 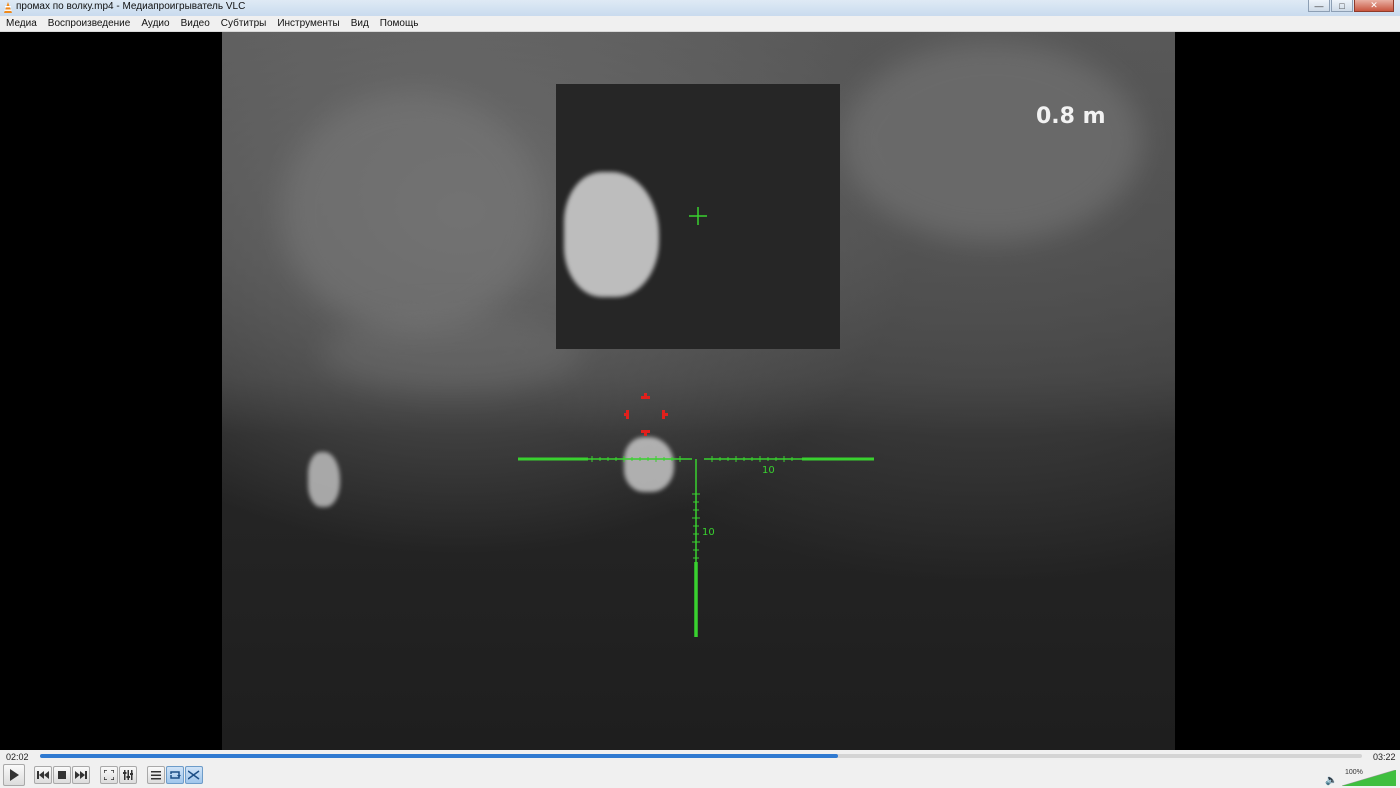 What do you see at coordinates (439, 756) in the screenshot?
I see `seek-bar-fill` at bounding box center [439, 756].